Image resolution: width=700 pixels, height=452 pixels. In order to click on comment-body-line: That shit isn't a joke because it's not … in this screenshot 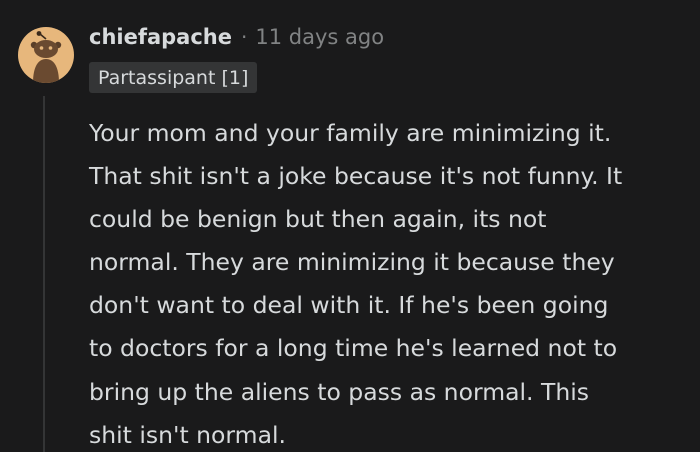, I will do `click(356, 176)`.